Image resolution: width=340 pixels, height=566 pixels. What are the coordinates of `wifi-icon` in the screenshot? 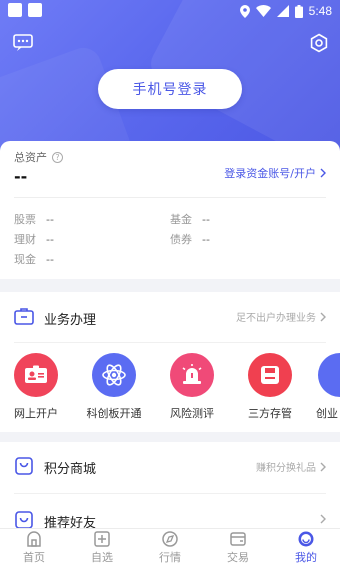 It's located at (263, 11).